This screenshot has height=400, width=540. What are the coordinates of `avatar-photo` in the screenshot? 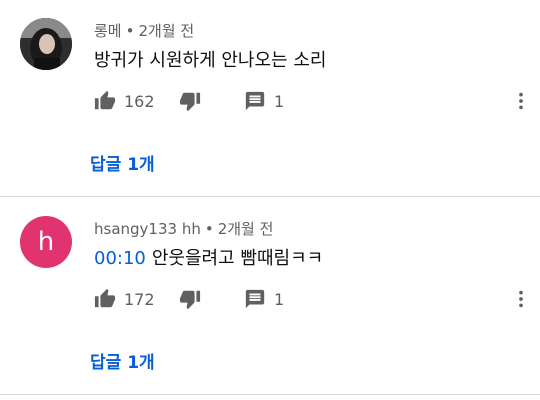 It's located at (46, 44).